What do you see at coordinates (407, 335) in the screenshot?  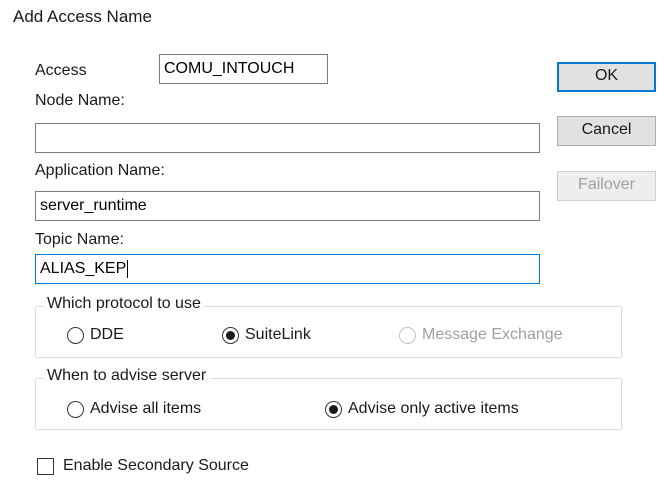 I see `protocol-radio-message-exchange` at bounding box center [407, 335].